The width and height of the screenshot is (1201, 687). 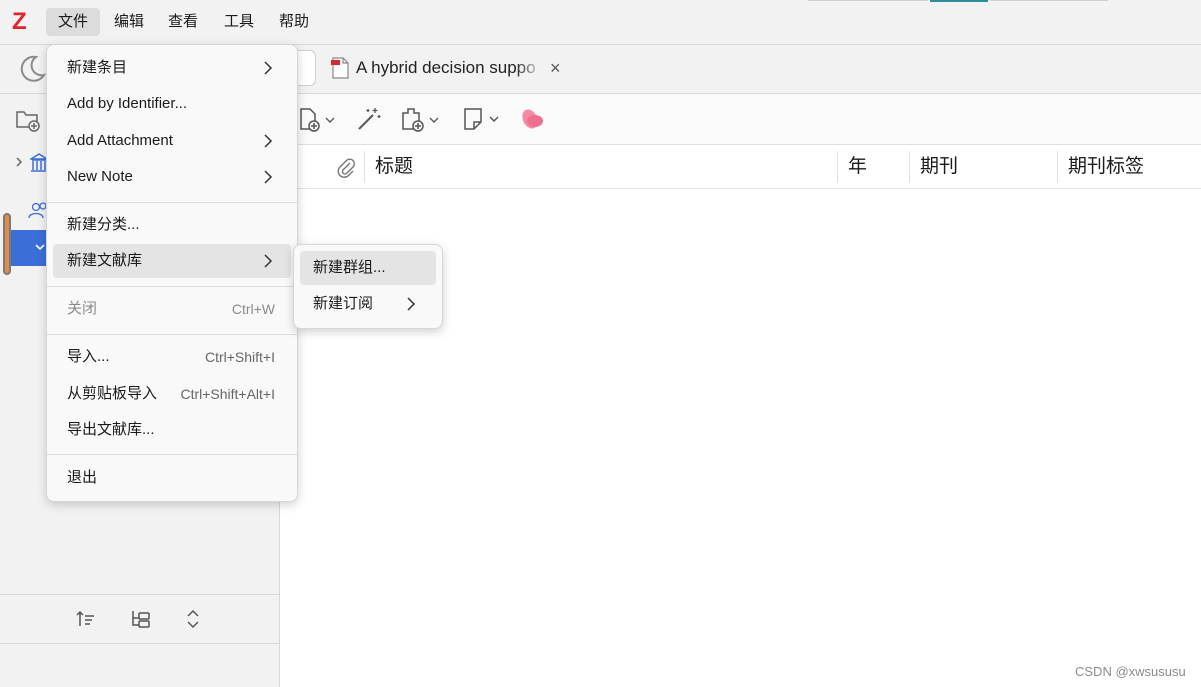 I want to click on magic-wand-icon, so click(x=369, y=119).